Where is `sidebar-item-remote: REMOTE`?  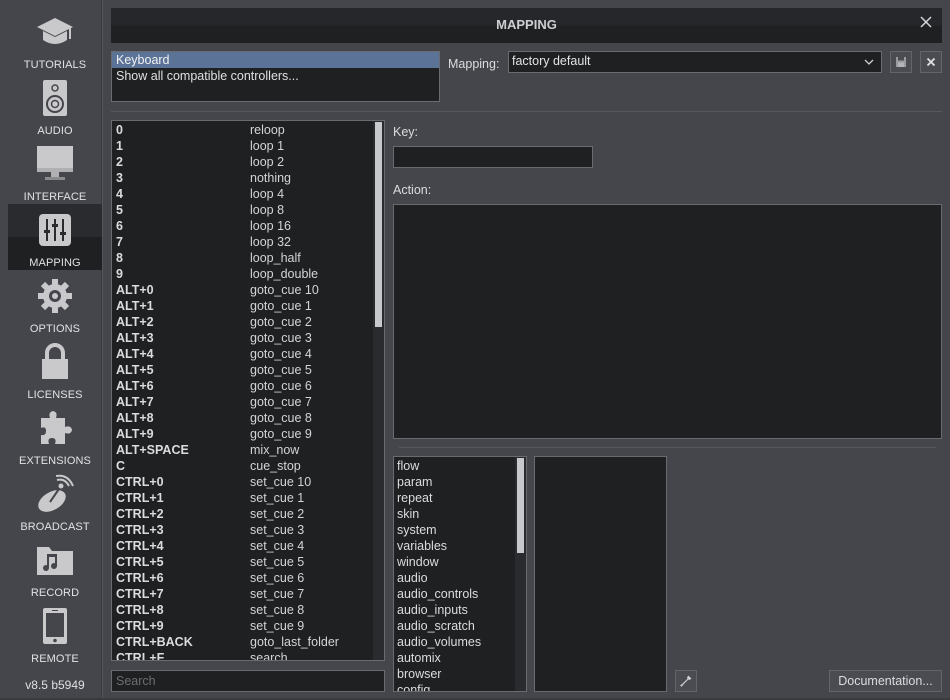
sidebar-item-remote: REMOTE is located at coordinates (55, 633).